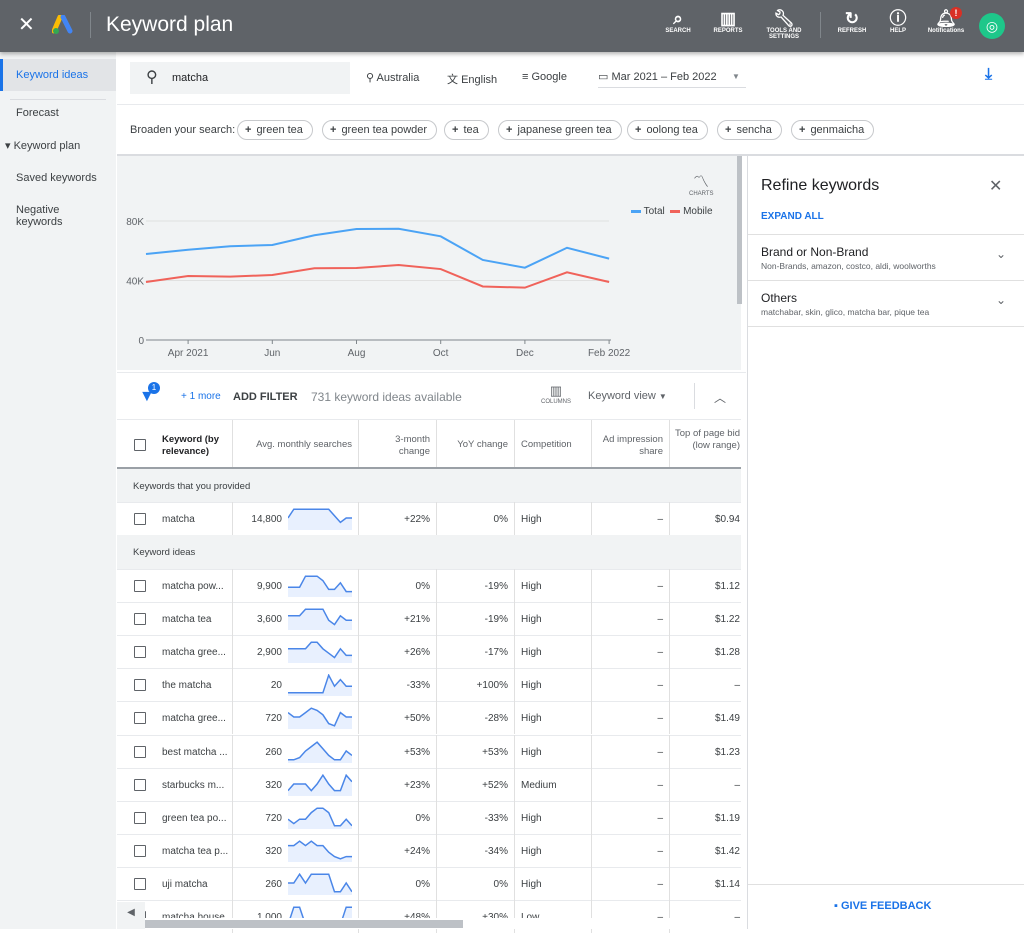 Image resolution: width=1024 pixels, height=933 pixels. I want to click on network-selector: ≡ Google, so click(544, 77).